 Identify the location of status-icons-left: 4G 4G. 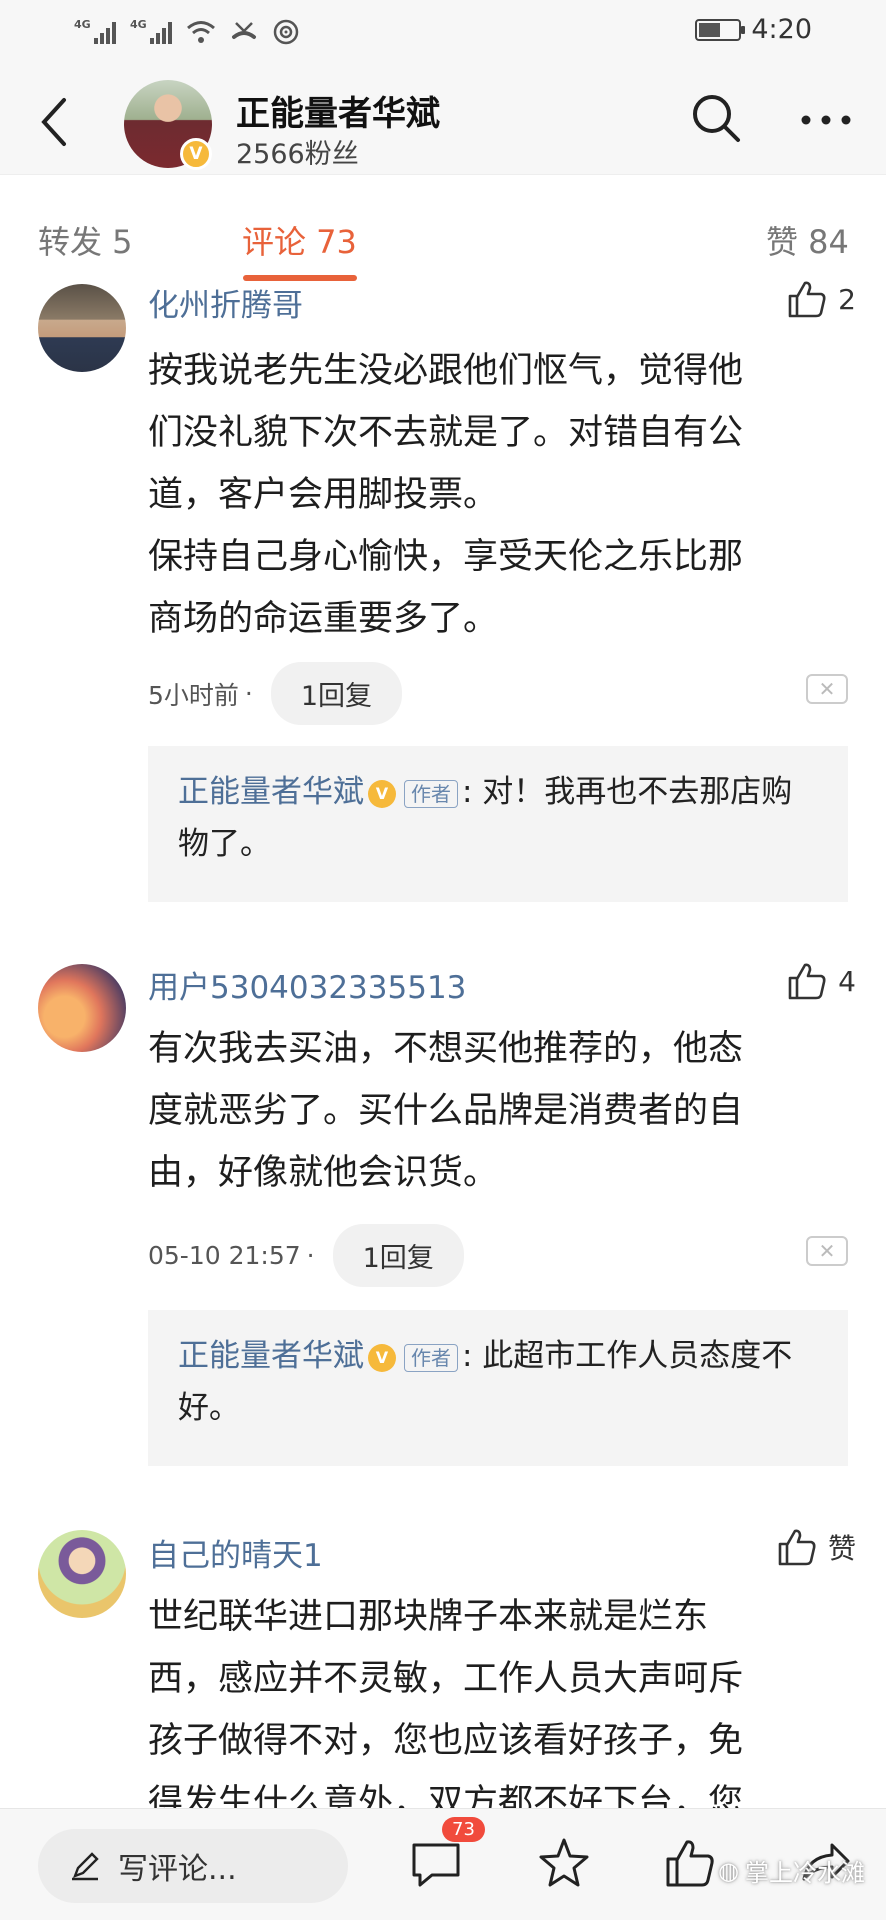
(187, 32).